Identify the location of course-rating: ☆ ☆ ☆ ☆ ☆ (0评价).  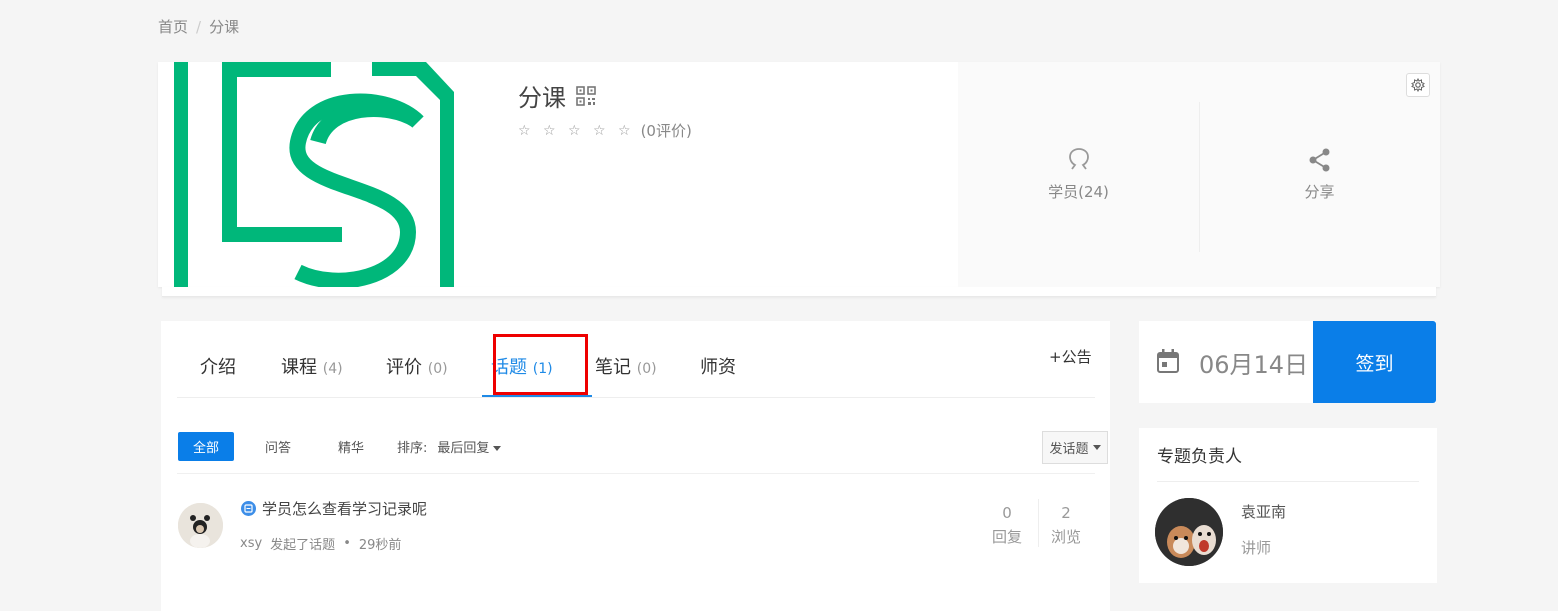
(605, 130).